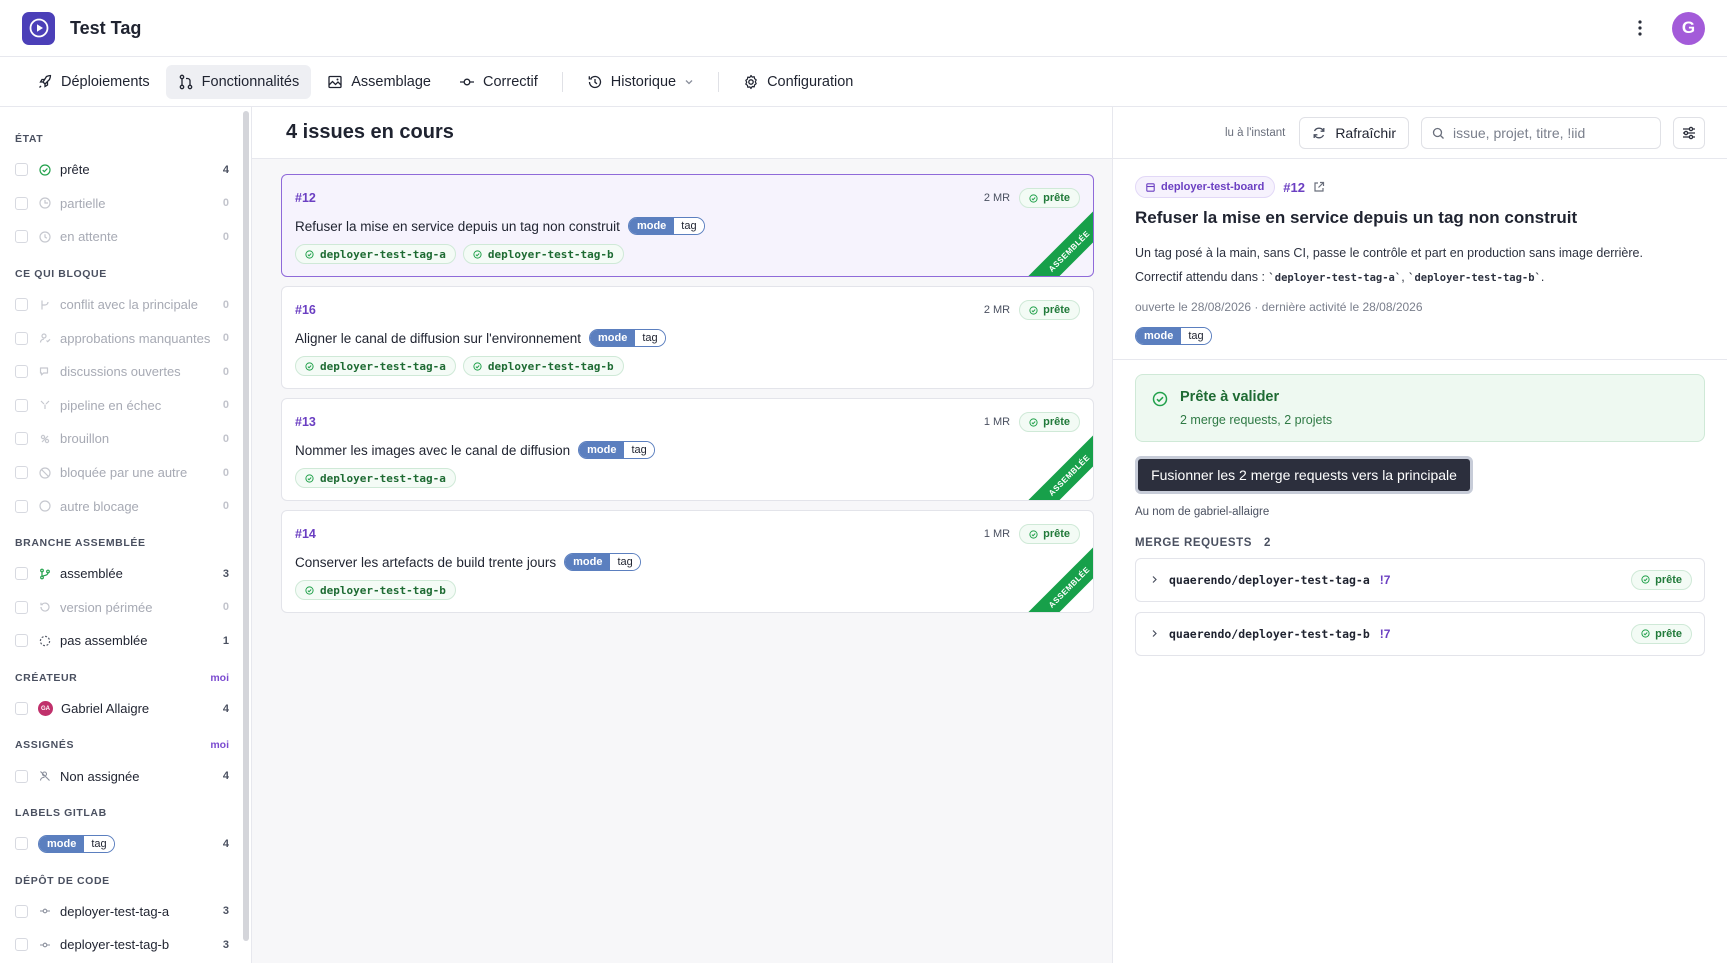 This screenshot has width=1727, height=963. Describe the element at coordinates (133, 574) in the screenshot. I see `filter-branche-assemblee: assemblée 3` at that location.